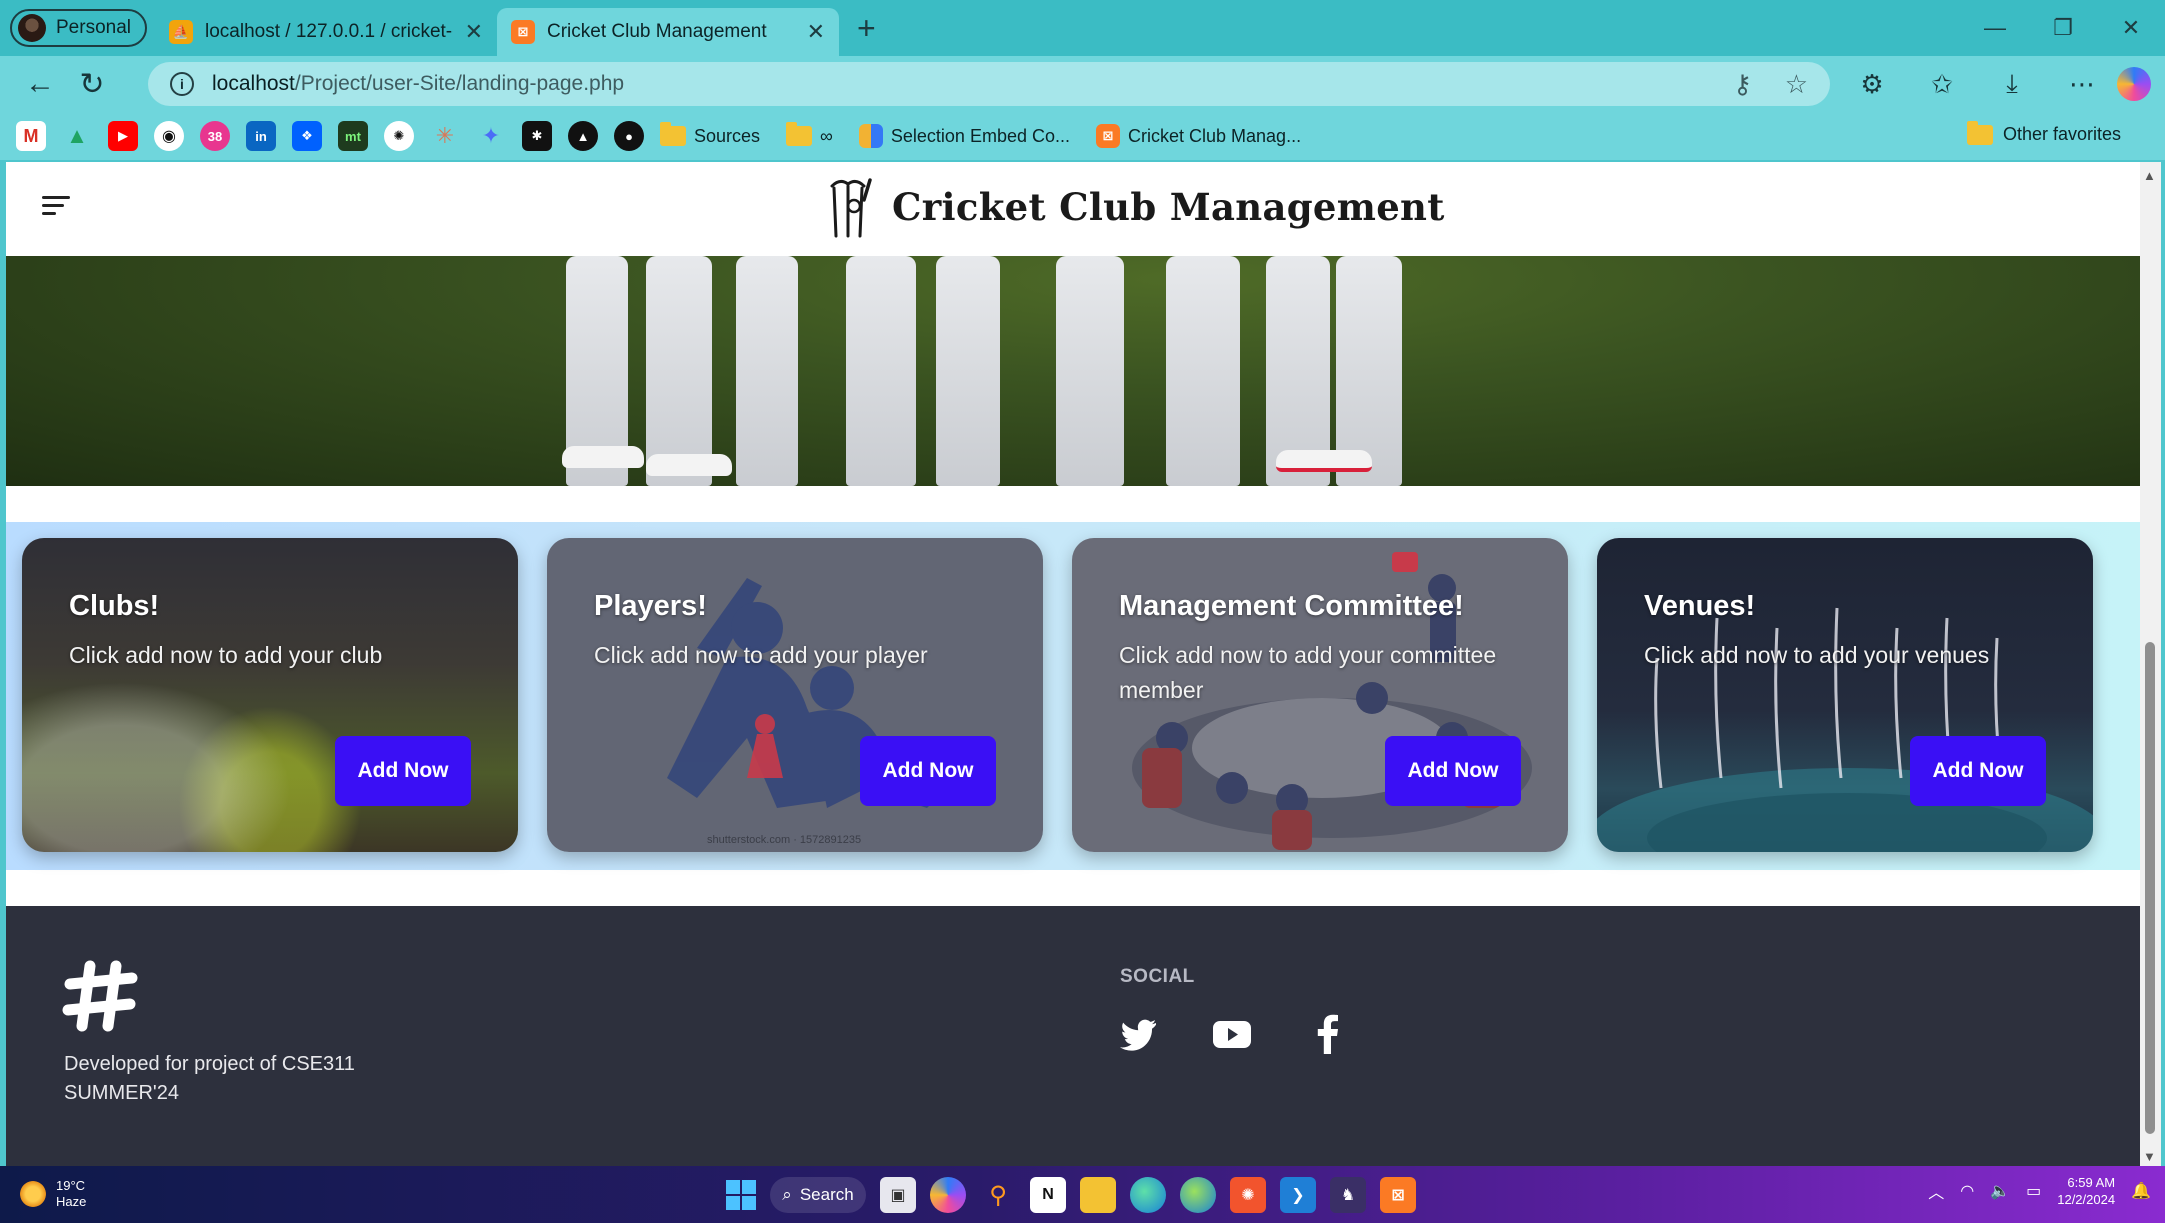 The image size is (2165, 1223). Describe the element at coordinates (2086, 1191) in the screenshot. I see `clock: 6:59 AM 12/2/2024` at that location.